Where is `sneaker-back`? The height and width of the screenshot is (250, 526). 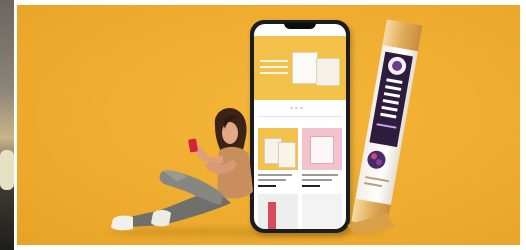 sneaker-back is located at coordinates (161, 218).